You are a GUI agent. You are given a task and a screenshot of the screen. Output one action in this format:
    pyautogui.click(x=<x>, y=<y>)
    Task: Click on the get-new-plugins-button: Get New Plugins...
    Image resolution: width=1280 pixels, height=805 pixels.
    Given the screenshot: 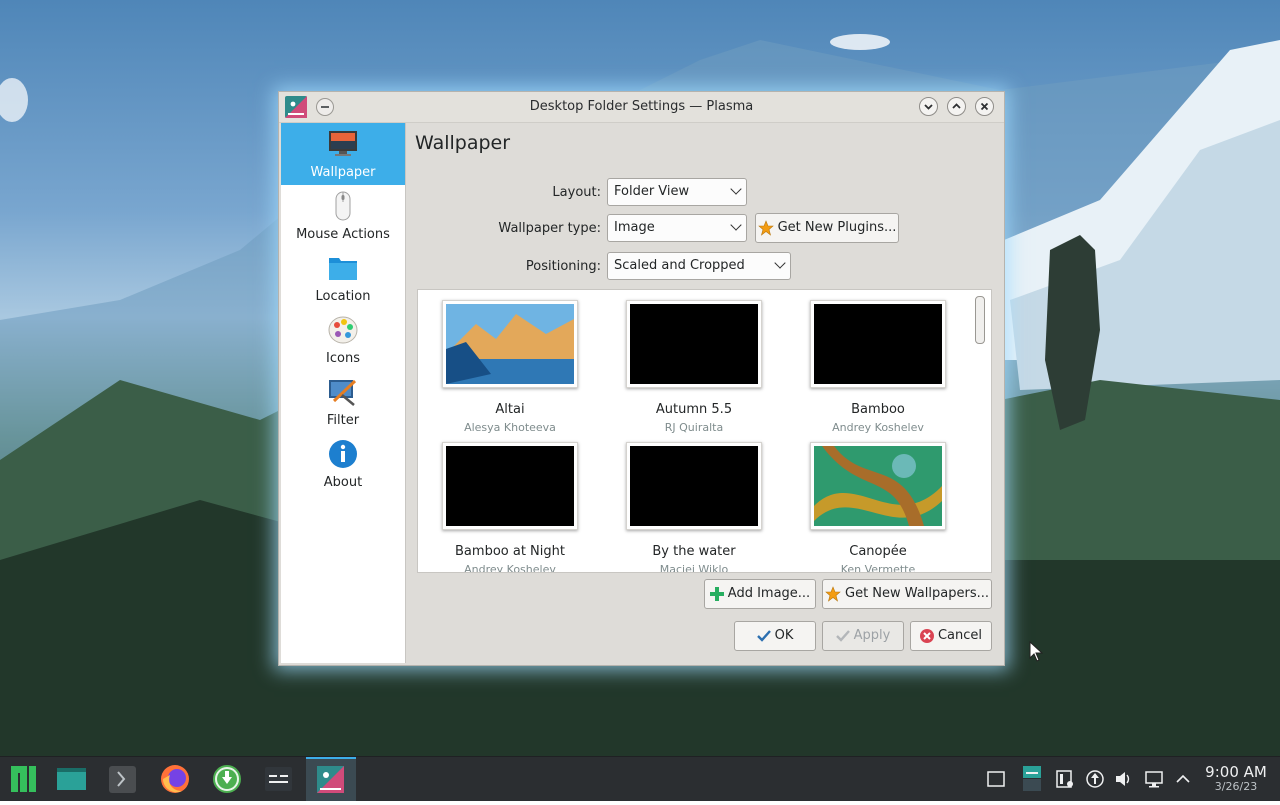 What is the action you would take?
    pyautogui.click(x=827, y=228)
    